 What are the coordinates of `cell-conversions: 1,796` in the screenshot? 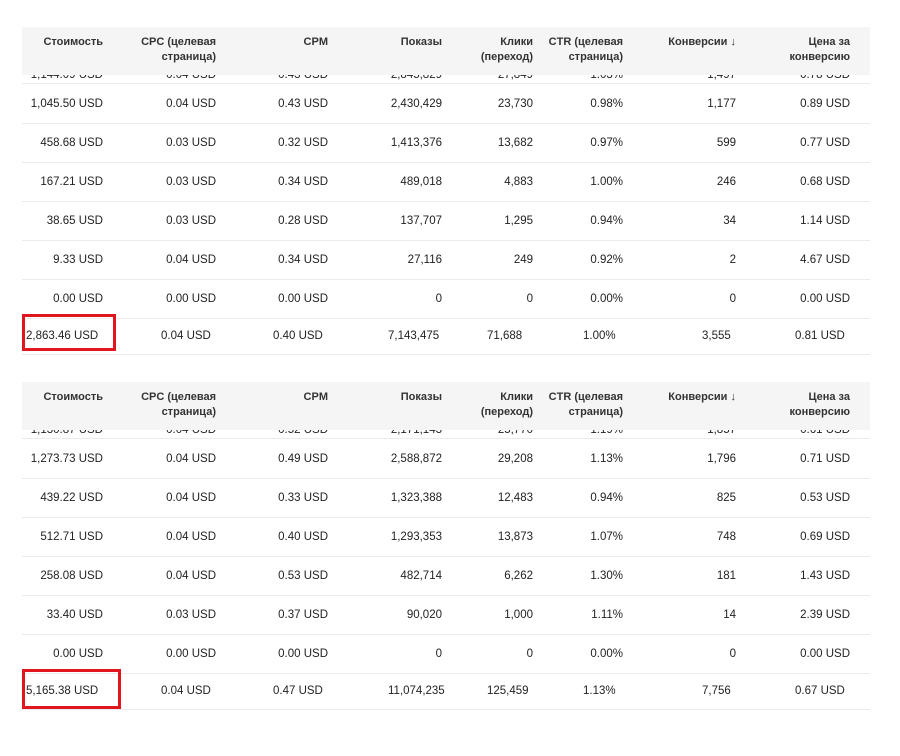 It's located at (721, 459).